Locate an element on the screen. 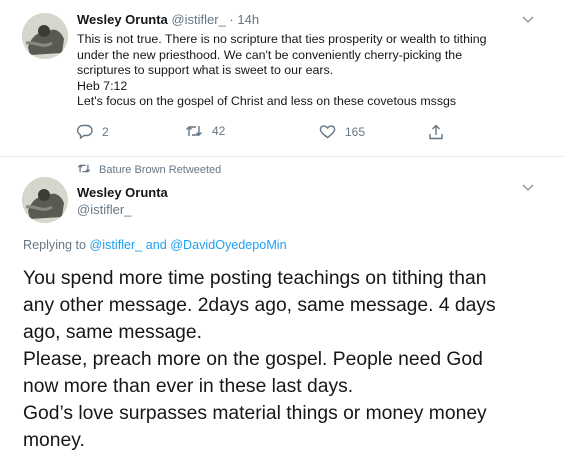 The image size is (564, 465). reply-count: 2 is located at coordinates (105, 131).